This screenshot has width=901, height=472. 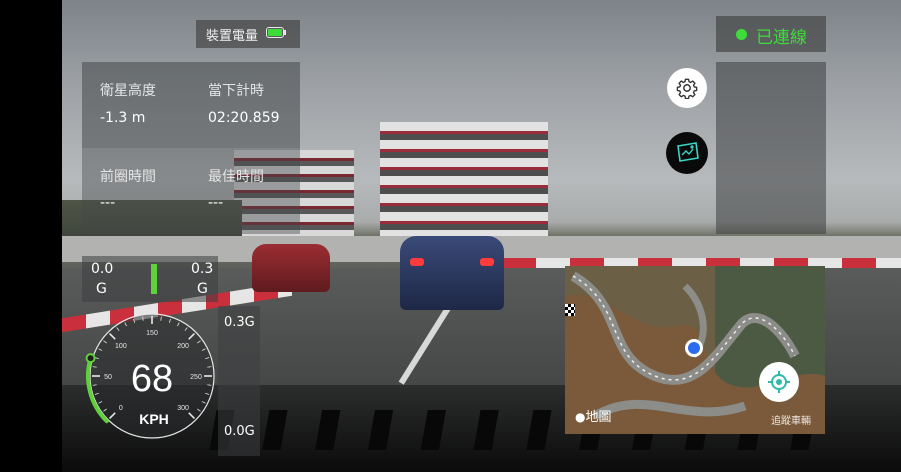 I want to click on car-blue, so click(x=452, y=273).